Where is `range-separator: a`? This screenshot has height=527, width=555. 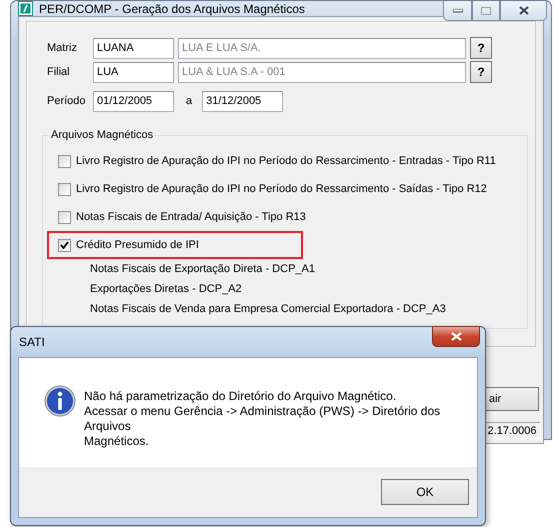
range-separator: a is located at coordinates (189, 101).